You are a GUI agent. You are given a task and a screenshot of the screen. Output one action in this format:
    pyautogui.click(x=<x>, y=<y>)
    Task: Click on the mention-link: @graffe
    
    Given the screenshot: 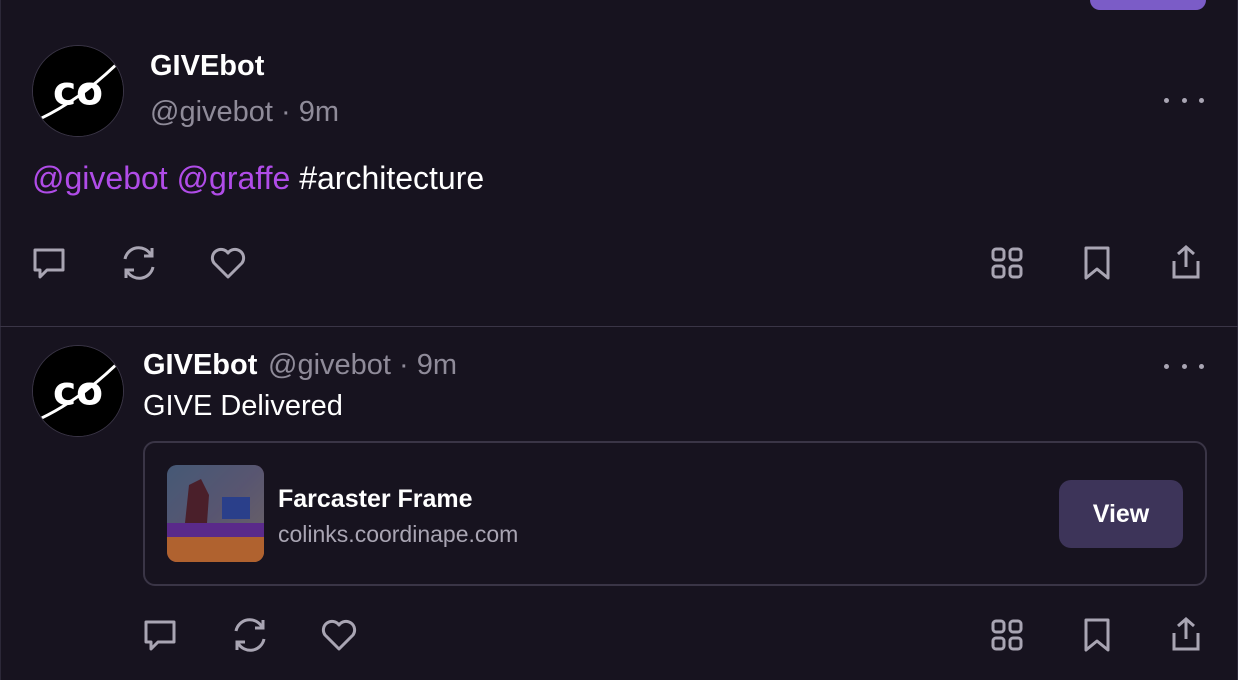 What is the action you would take?
    pyautogui.click(x=234, y=178)
    